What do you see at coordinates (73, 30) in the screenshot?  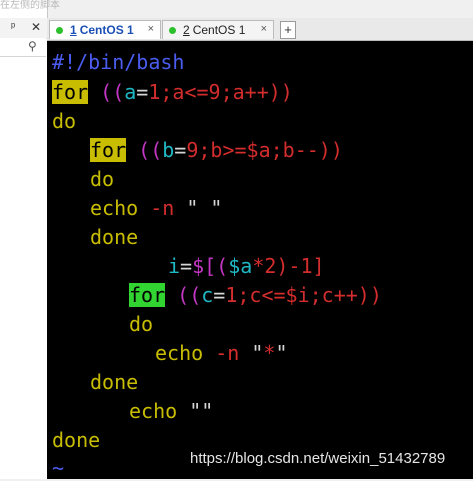 I see `tab-number: 1` at bounding box center [73, 30].